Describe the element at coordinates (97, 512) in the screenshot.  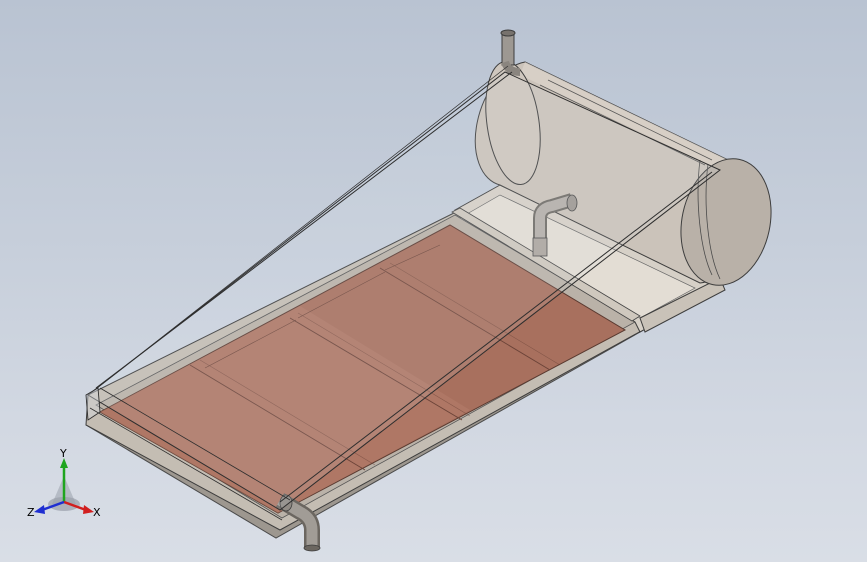
I see `x-axis-label: X` at that location.